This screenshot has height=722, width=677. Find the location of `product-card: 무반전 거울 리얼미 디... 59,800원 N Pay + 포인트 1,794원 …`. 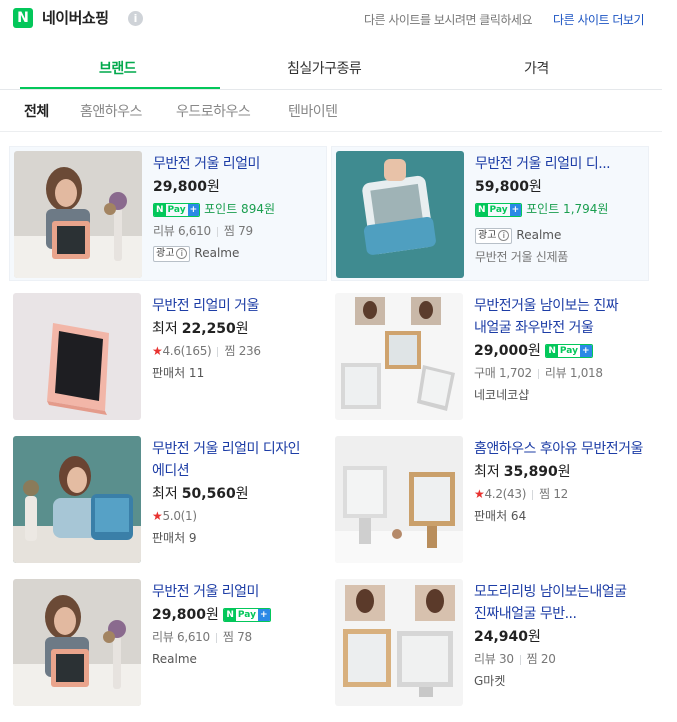

product-card: 무반전 거울 리얼미 디... 59,800원 N Pay + 포인트 1,794원 … is located at coordinates (490, 213).